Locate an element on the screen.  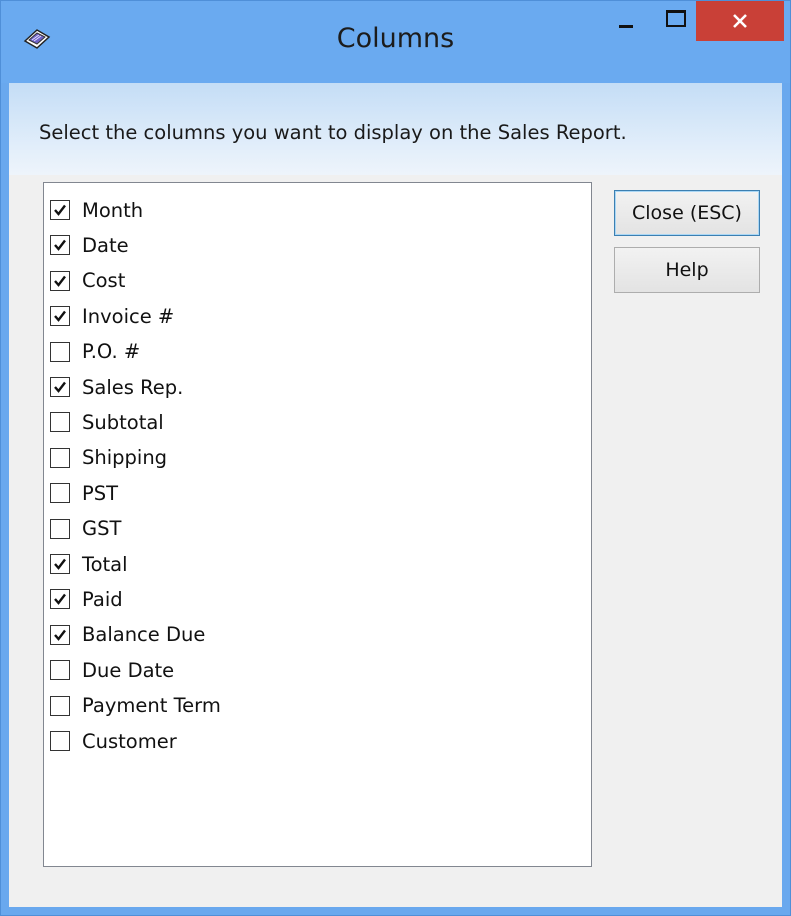
checklist-item-label: Balance Due is located at coordinates (144, 635).